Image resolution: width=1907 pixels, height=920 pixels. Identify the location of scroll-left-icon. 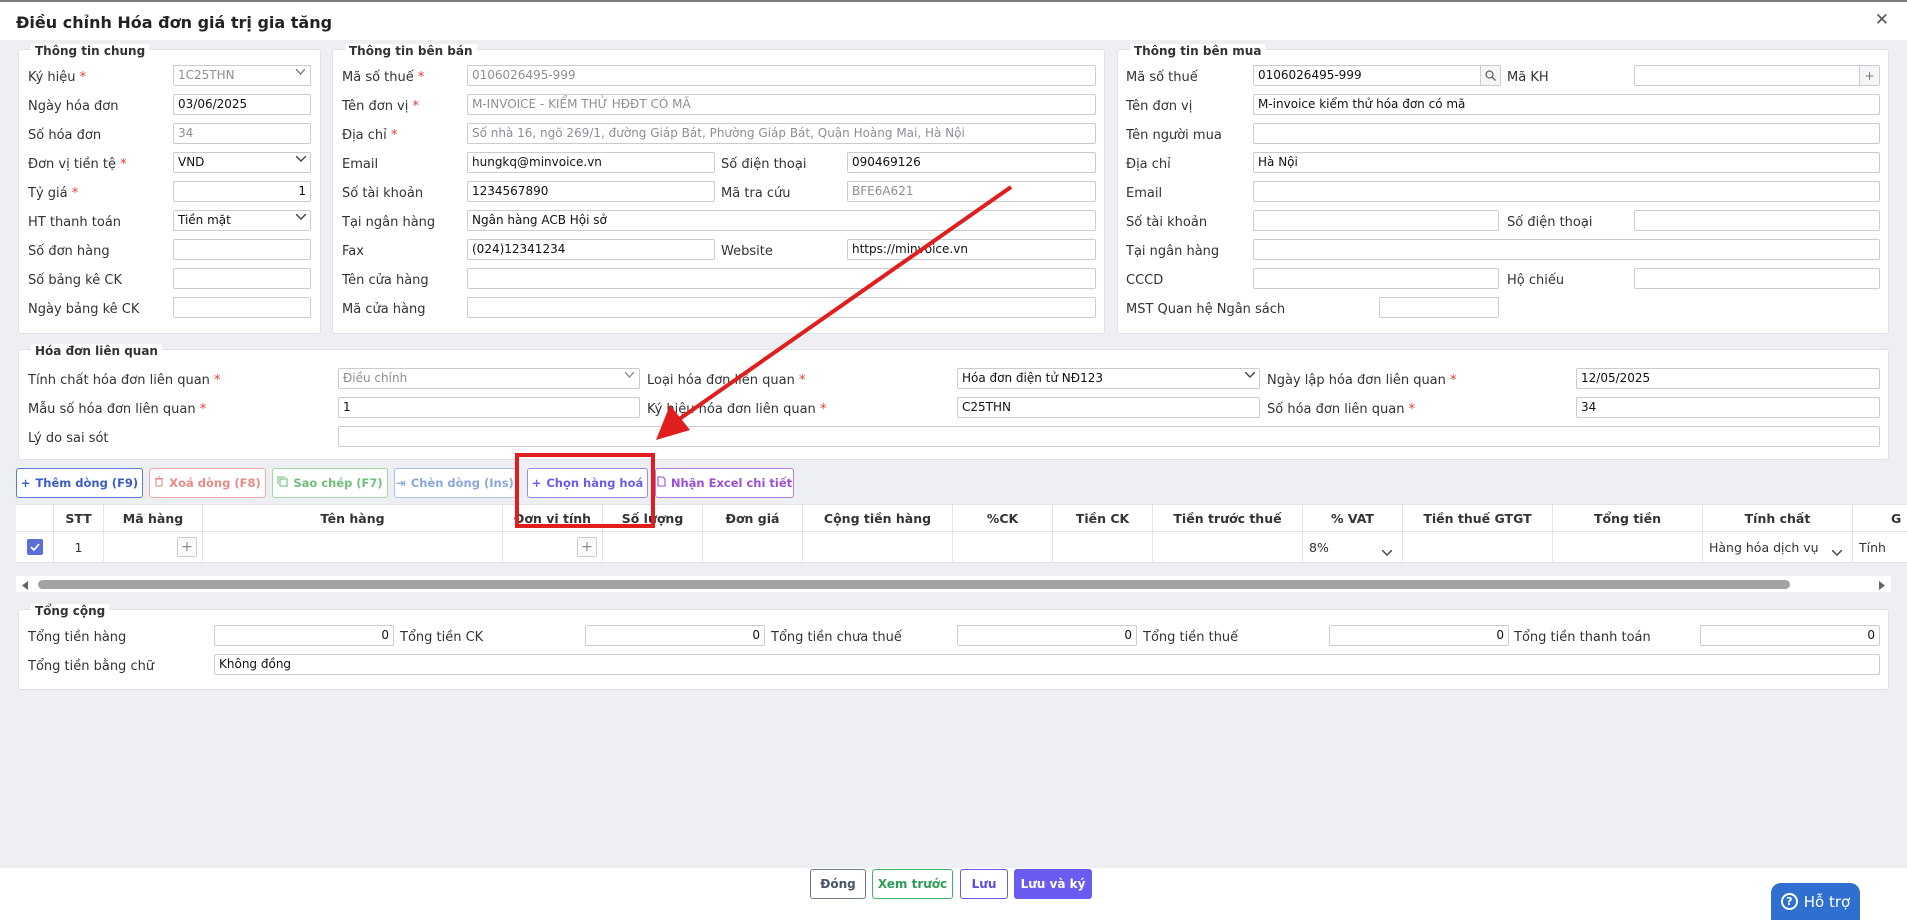
(25, 586).